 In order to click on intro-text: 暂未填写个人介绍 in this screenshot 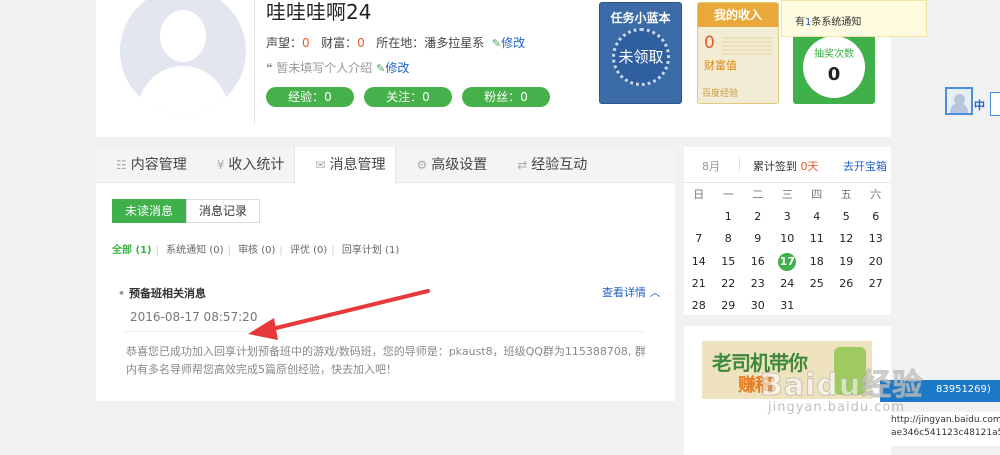, I will do `click(324, 68)`.